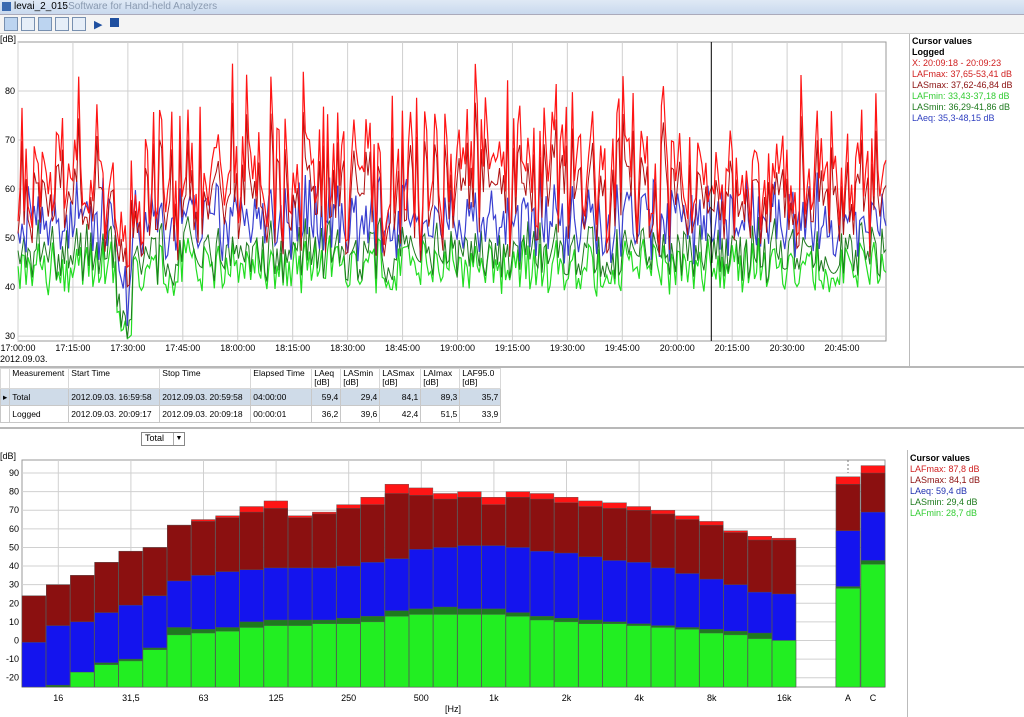 The height and width of the screenshot is (717, 1024). I want to click on horizontal-splitter-bottom, so click(512, 428).